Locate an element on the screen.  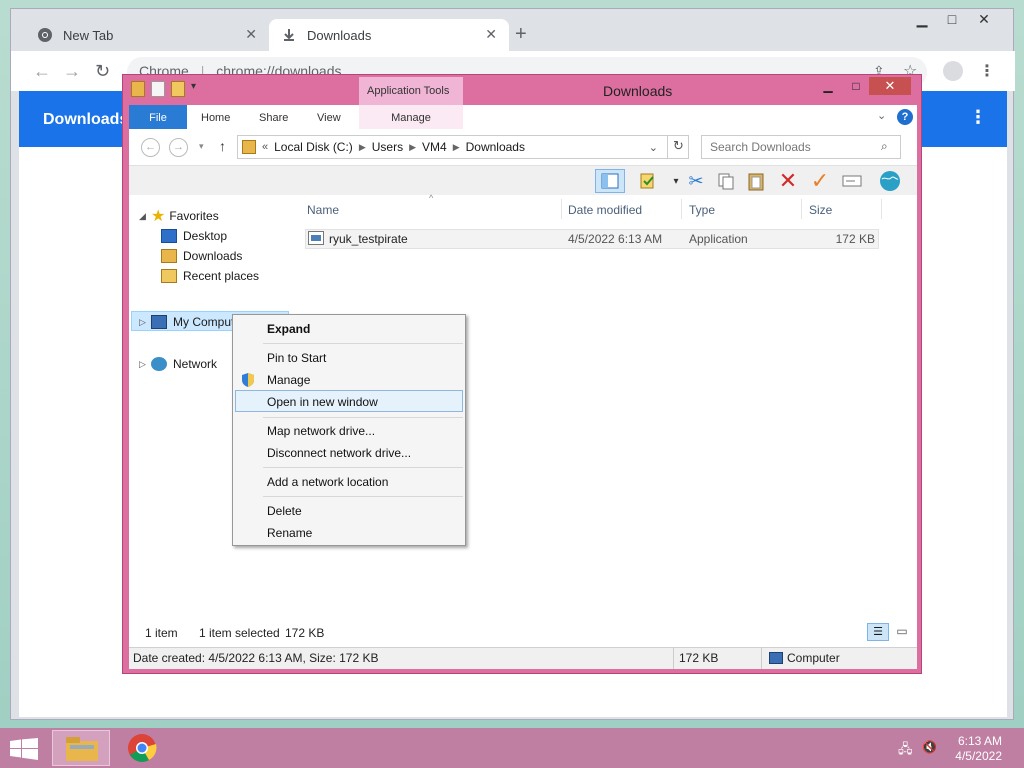
breadcrumb-users: Users is located at coordinates (387, 147).